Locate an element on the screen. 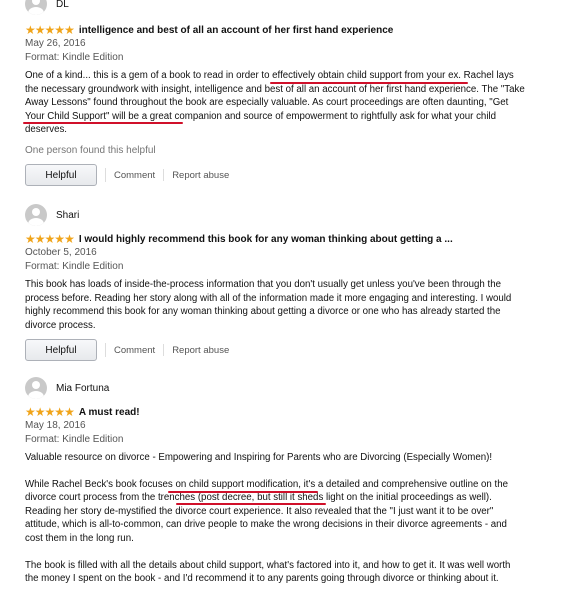 Image resolution: width=576 pixels, height=603 pixels. reviewer-name: Mia Fortuna is located at coordinates (83, 388).